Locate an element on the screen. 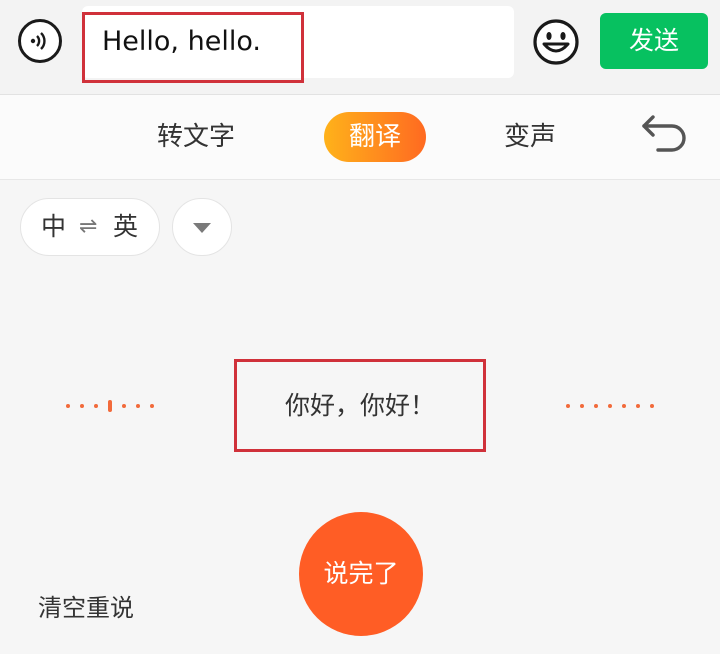 This screenshot has width=720, height=654. back-button is located at coordinates (663, 134).